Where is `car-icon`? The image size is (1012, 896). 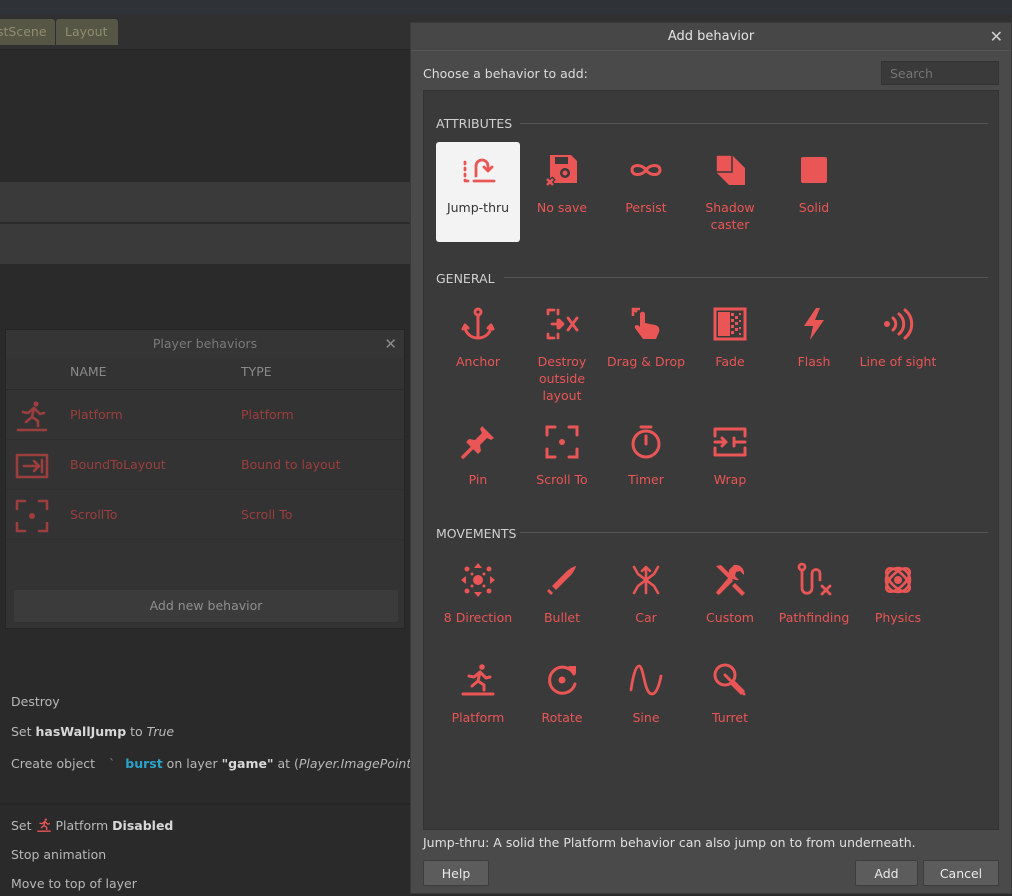 car-icon is located at coordinates (646, 580).